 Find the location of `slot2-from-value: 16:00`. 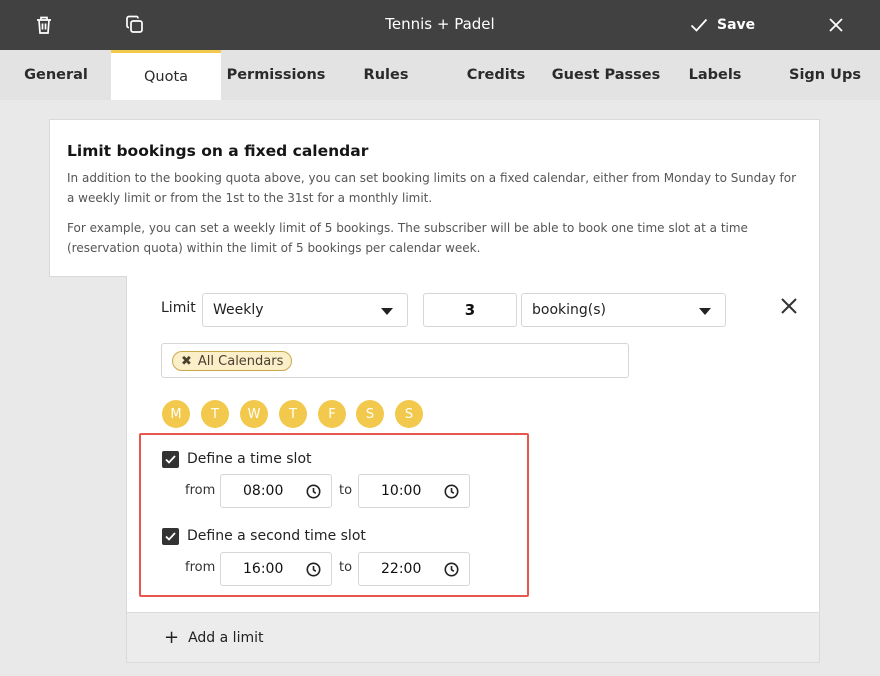

slot2-from-value: 16:00 is located at coordinates (263, 569).